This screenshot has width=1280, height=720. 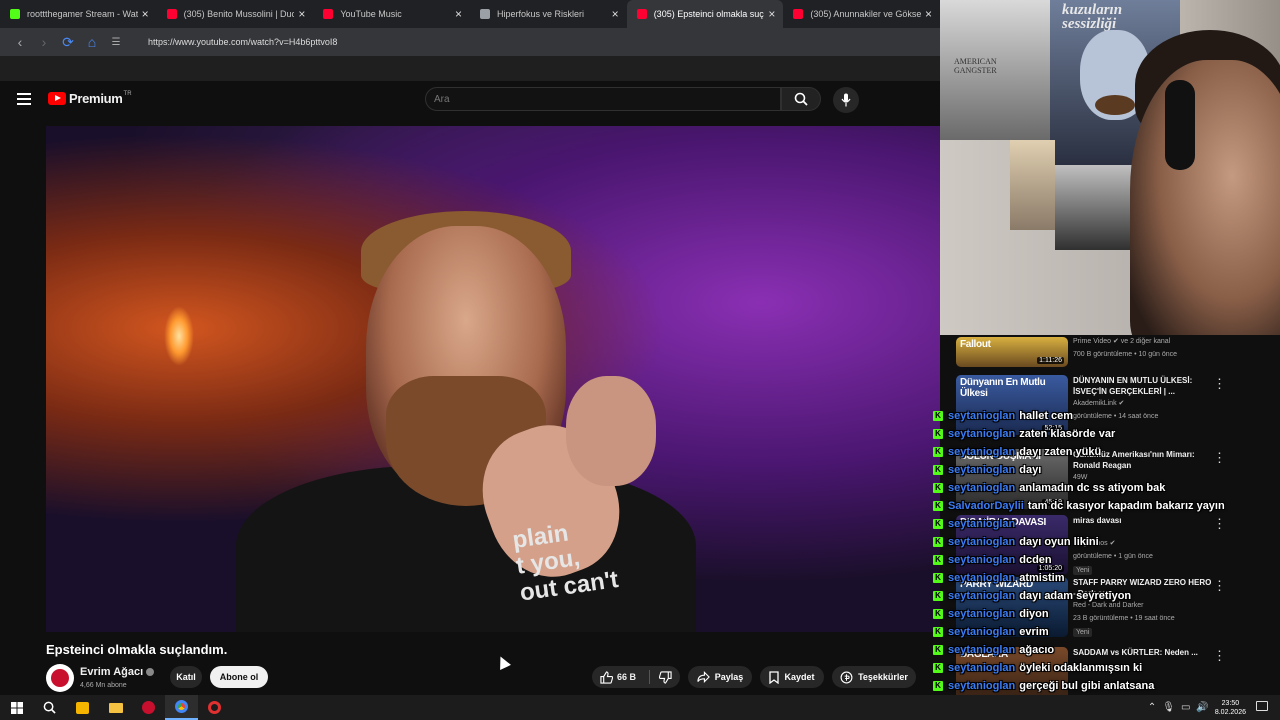 What do you see at coordinates (391, 14) in the screenshot?
I see `browser-tab: YouTube Music ×` at bounding box center [391, 14].